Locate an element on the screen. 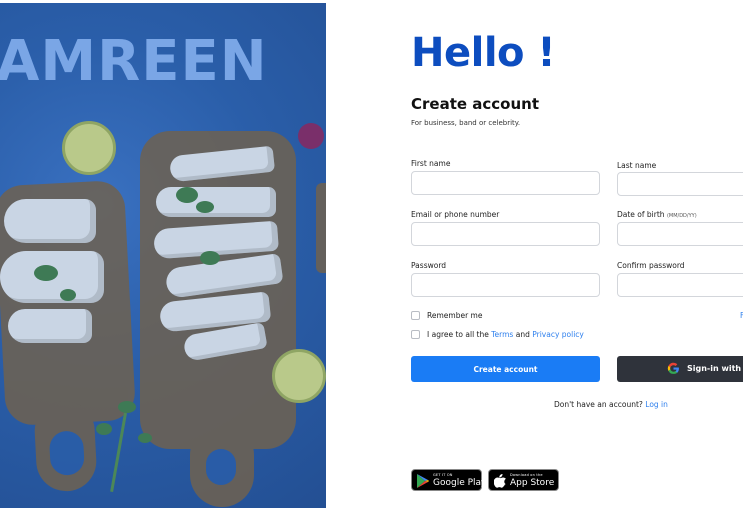 Image resolution: width=743 pixels, height=512 pixels. google-play-badge: GET IT ON Google Play is located at coordinates (448, 480).